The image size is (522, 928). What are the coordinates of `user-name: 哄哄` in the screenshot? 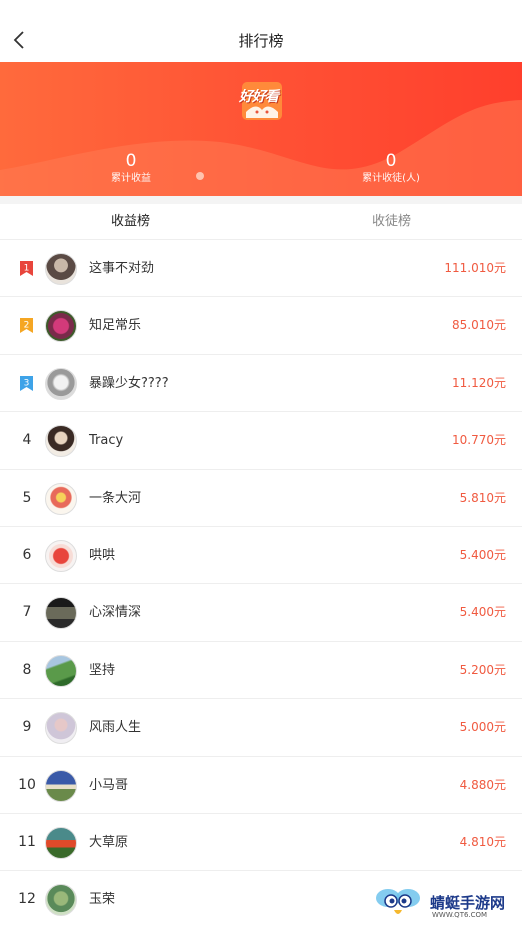 It's located at (102, 555).